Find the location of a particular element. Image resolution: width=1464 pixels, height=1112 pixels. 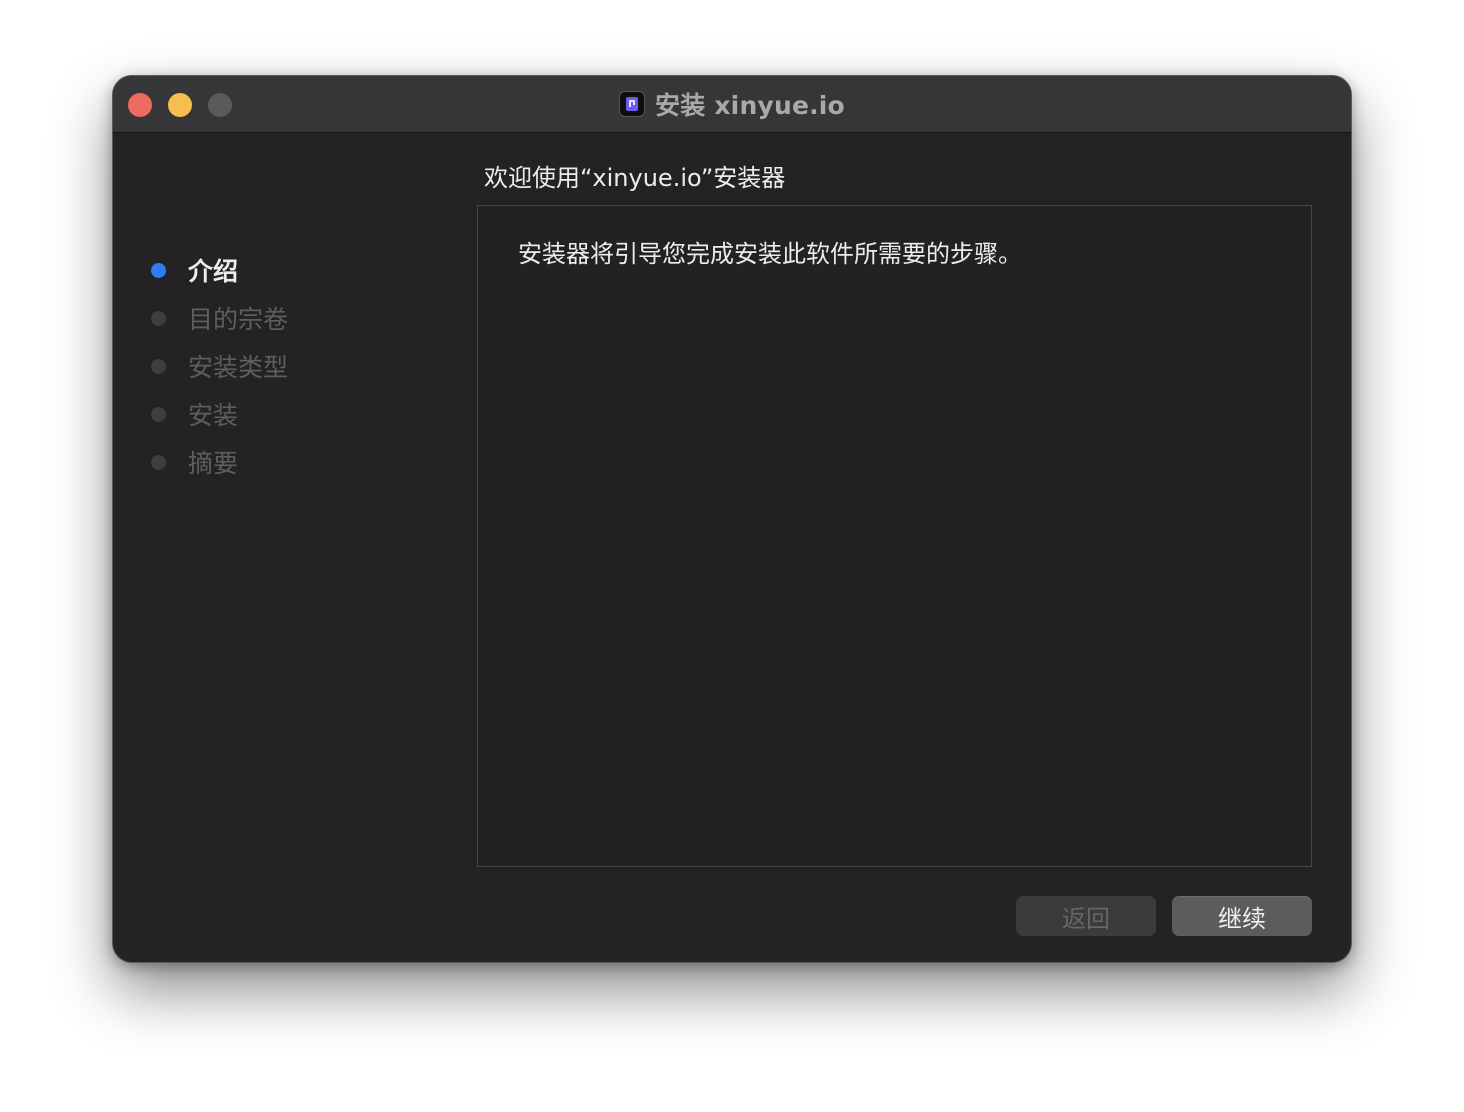

step-label: 摘要 is located at coordinates (213, 463).